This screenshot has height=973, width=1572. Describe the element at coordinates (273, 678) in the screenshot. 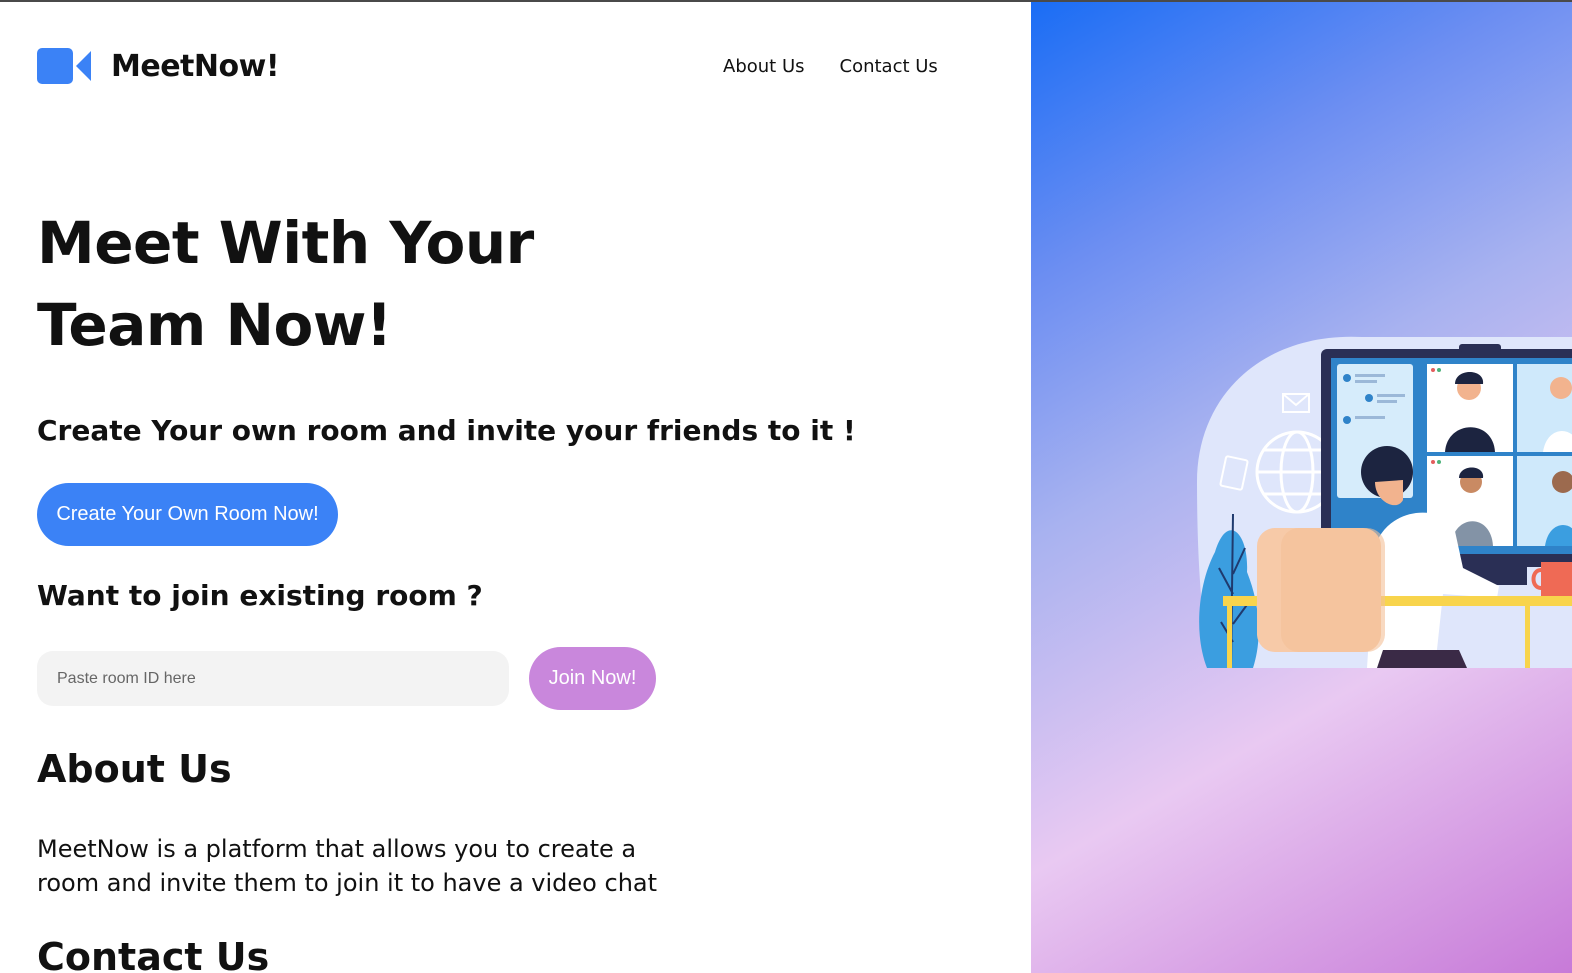

I see `room-id-input` at that location.